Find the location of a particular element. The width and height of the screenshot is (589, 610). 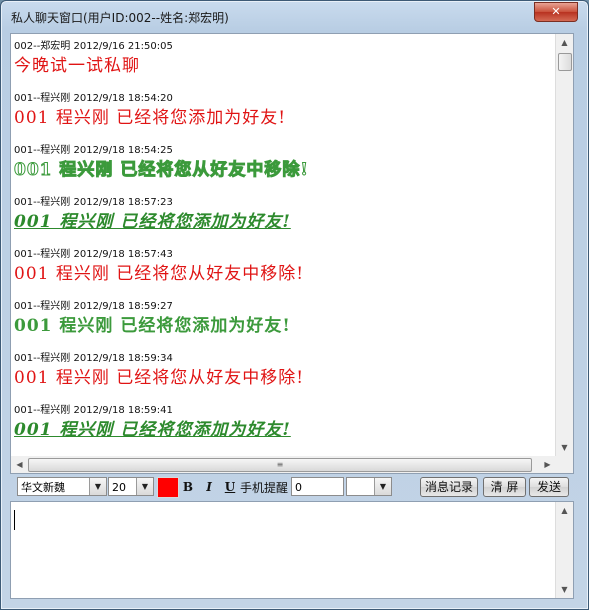

scroll-left-icon: ◀ is located at coordinates (19, 464).